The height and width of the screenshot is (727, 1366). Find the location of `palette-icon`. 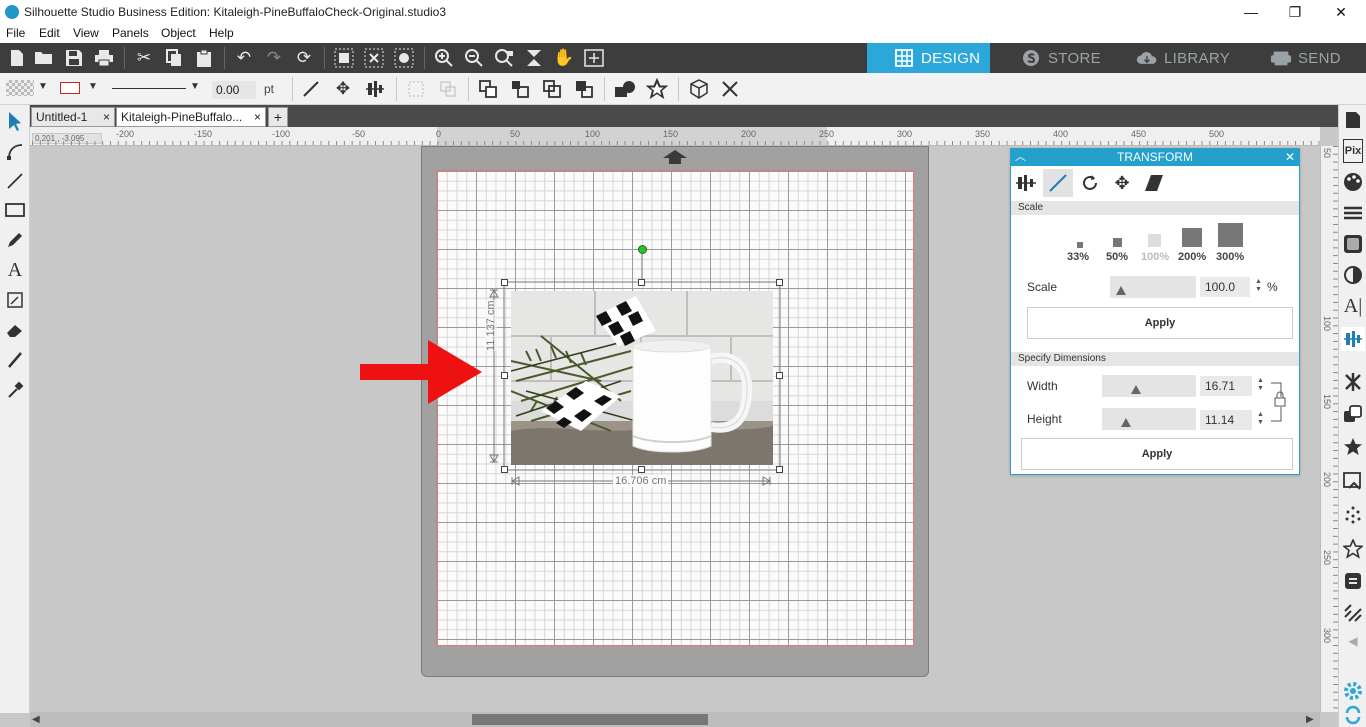

palette-icon is located at coordinates (1353, 182).